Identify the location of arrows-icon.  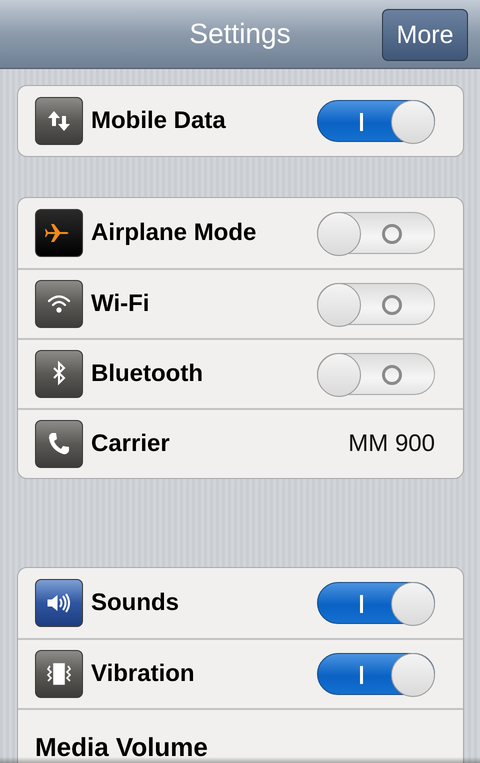
(59, 121).